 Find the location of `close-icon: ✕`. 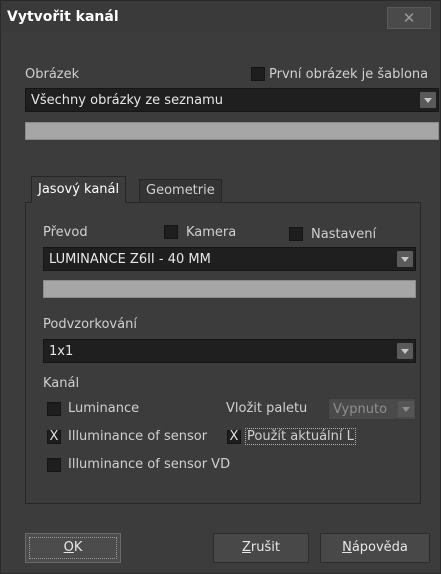

close-icon: ✕ is located at coordinates (409, 18).